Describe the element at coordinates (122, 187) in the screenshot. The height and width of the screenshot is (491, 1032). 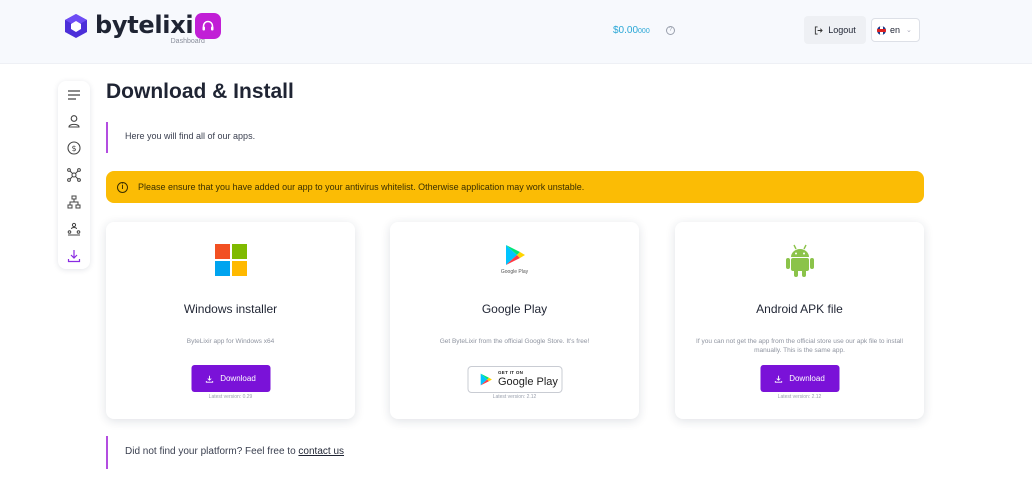
I see `info-icon: i` at that location.